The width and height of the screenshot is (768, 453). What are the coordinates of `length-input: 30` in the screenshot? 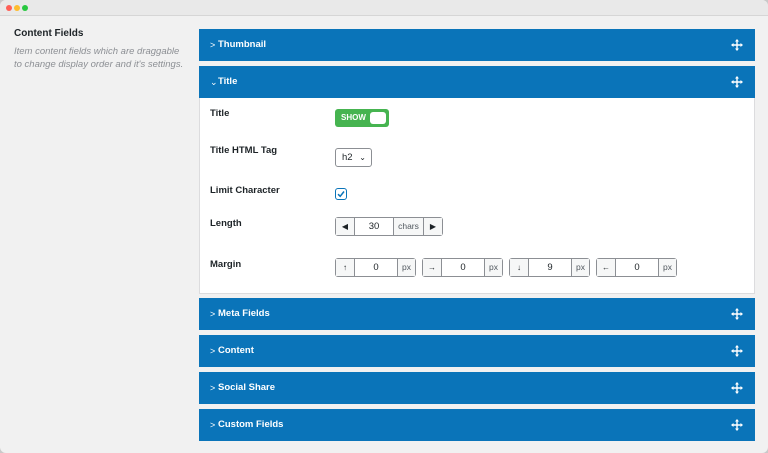 It's located at (374, 226).